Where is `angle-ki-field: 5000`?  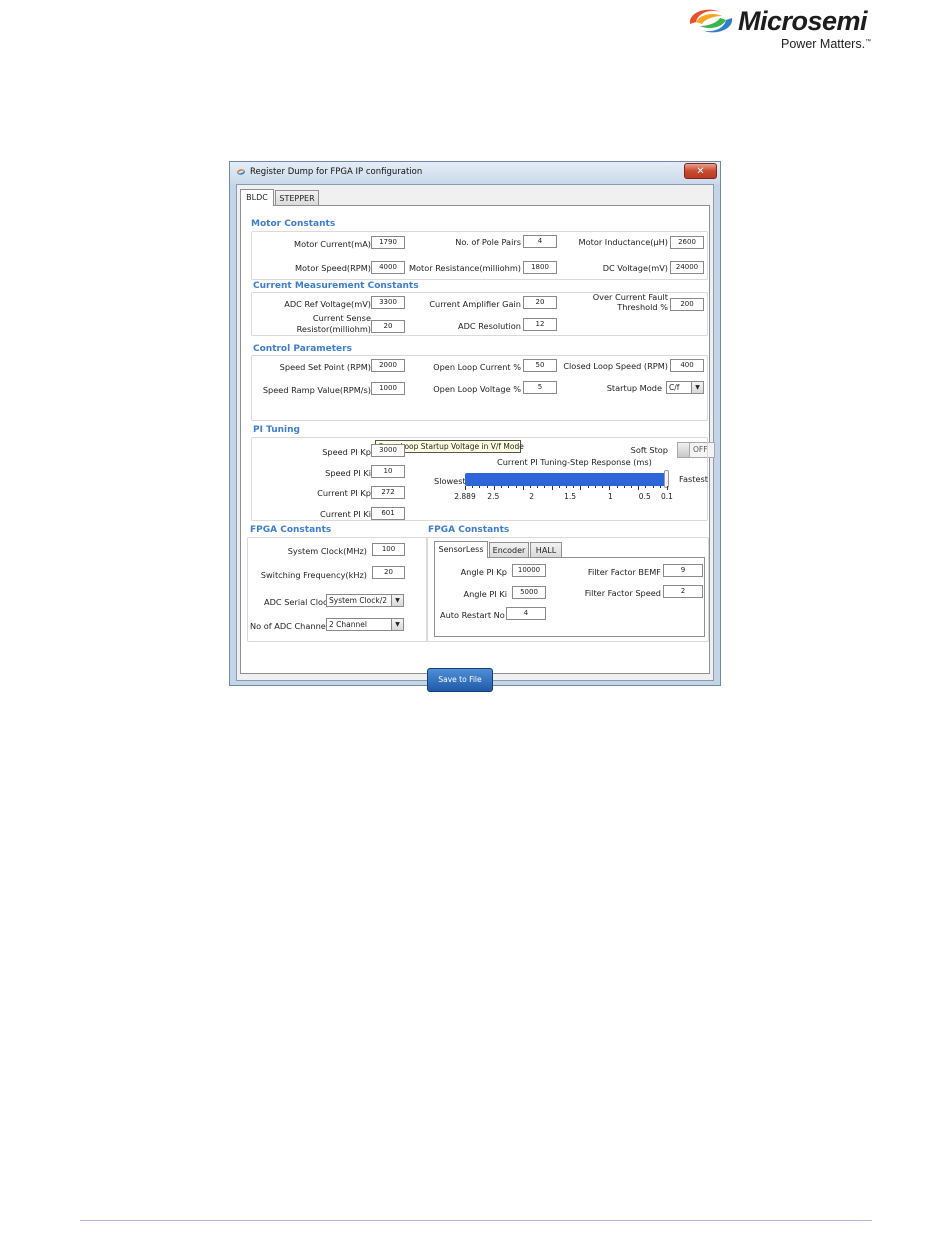 angle-ki-field: 5000 is located at coordinates (529, 592).